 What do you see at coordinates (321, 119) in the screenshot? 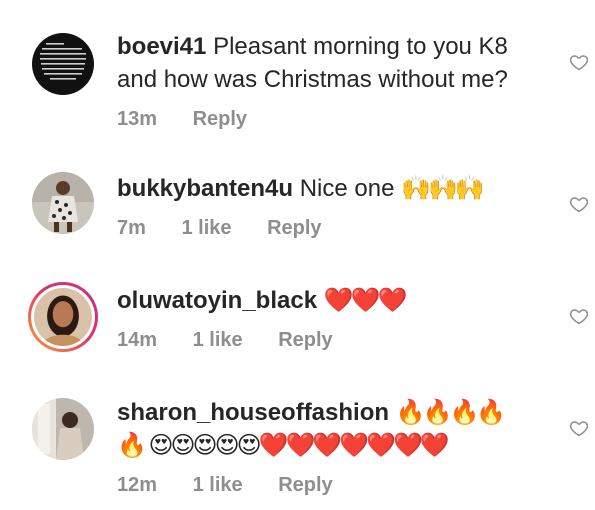
I see `comment-meta: 13m Reply` at bounding box center [321, 119].